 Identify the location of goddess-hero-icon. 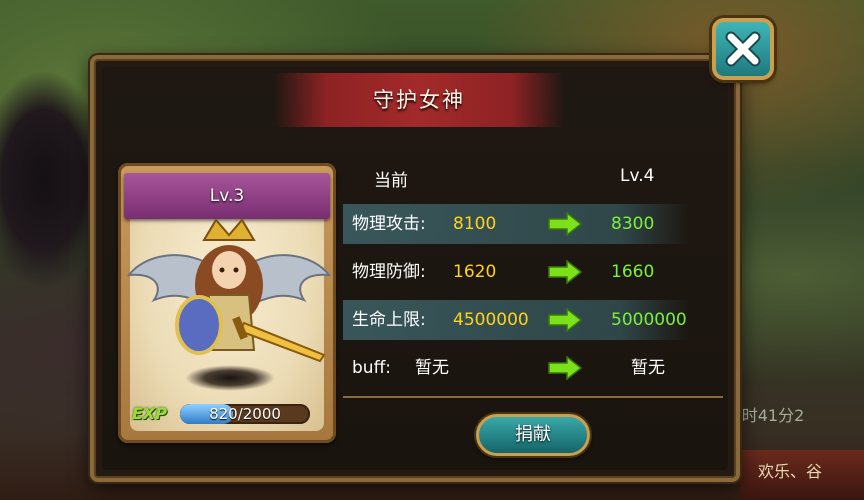
(229, 290).